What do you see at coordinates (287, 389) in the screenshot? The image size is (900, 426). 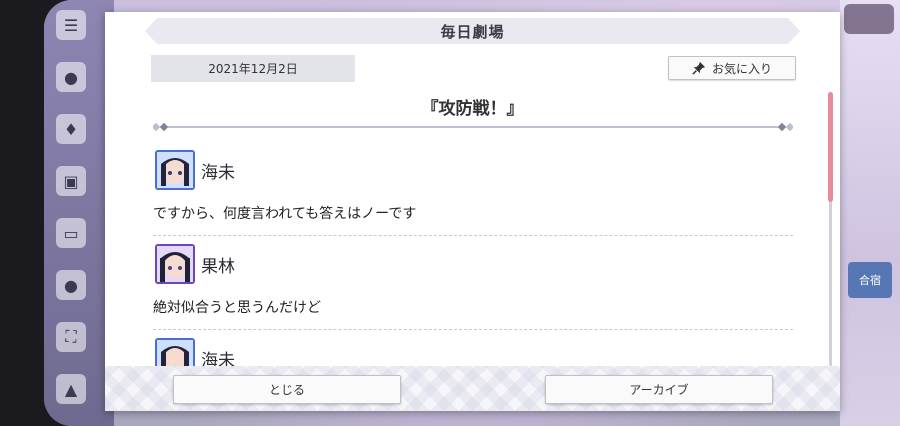 I see `close-button: とじる` at bounding box center [287, 389].